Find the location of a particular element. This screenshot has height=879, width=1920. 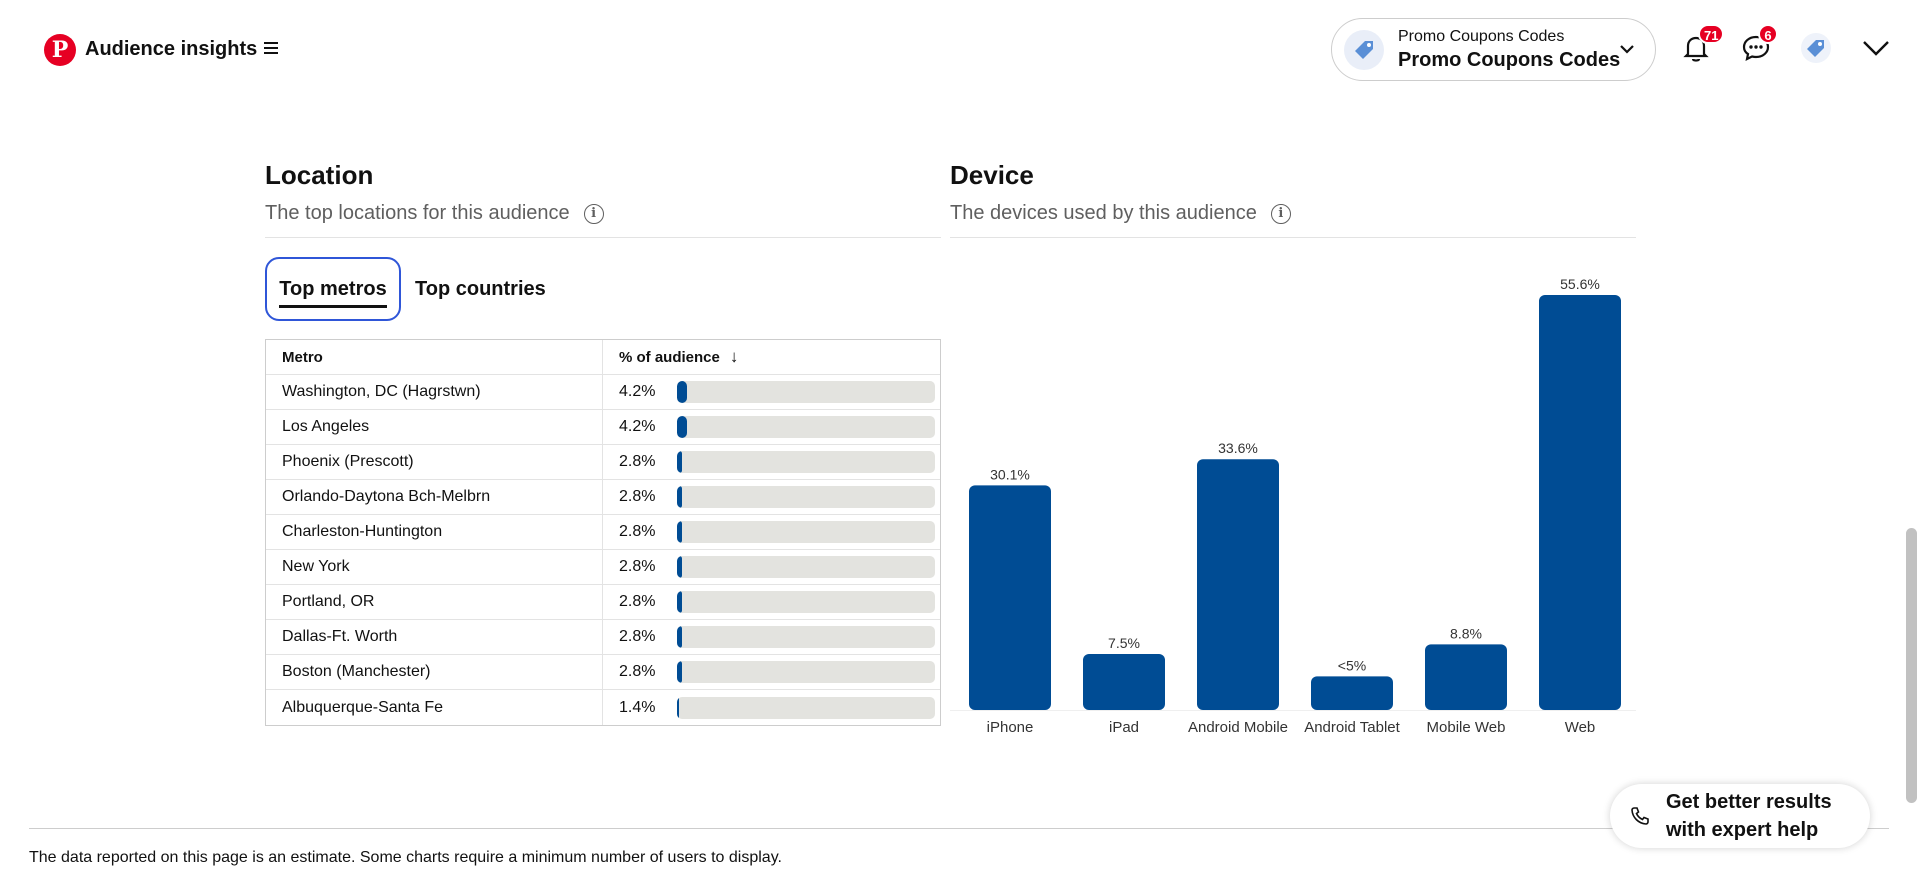

account-switcher: Promo Coupons Codes Promo Coupons Codes is located at coordinates (1493, 49).